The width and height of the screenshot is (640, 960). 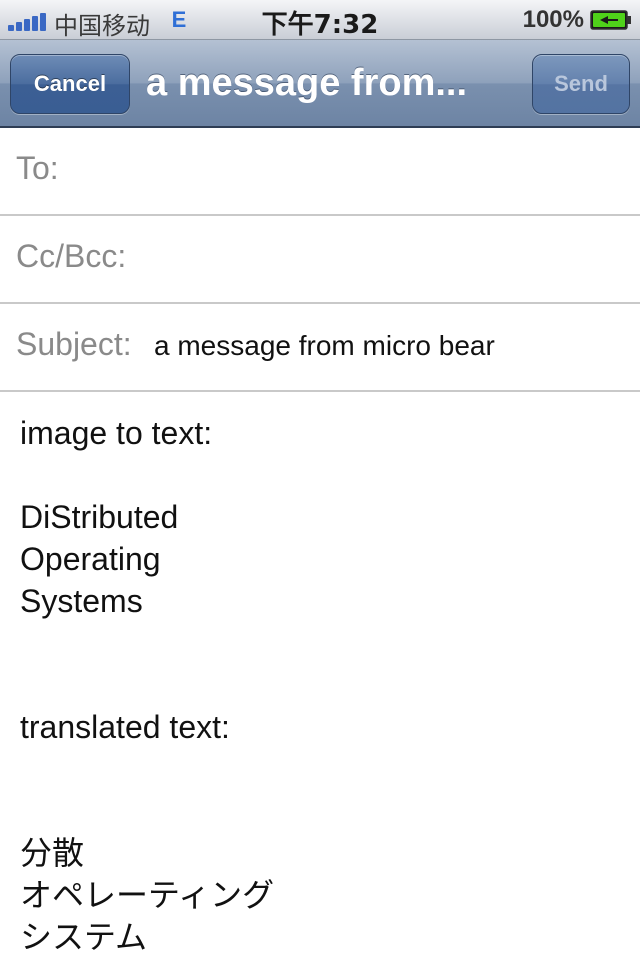 What do you see at coordinates (125, 727) in the screenshot?
I see `body-heading-translated-text: translated text:` at bounding box center [125, 727].